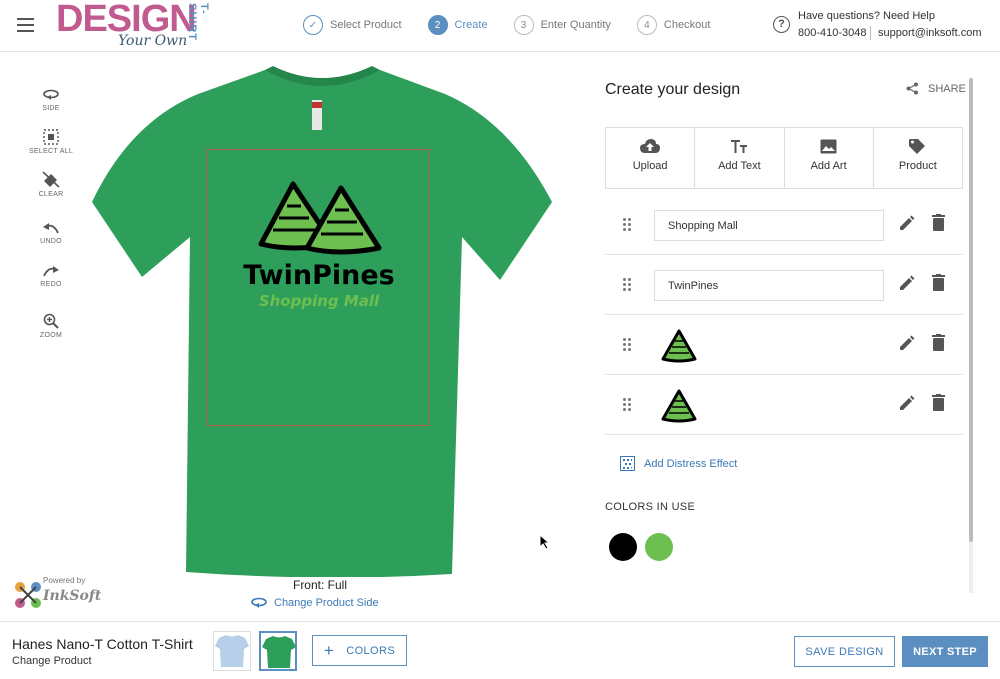 The width and height of the screenshot is (1000, 679). I want to click on color-swatch-black, so click(623, 547).